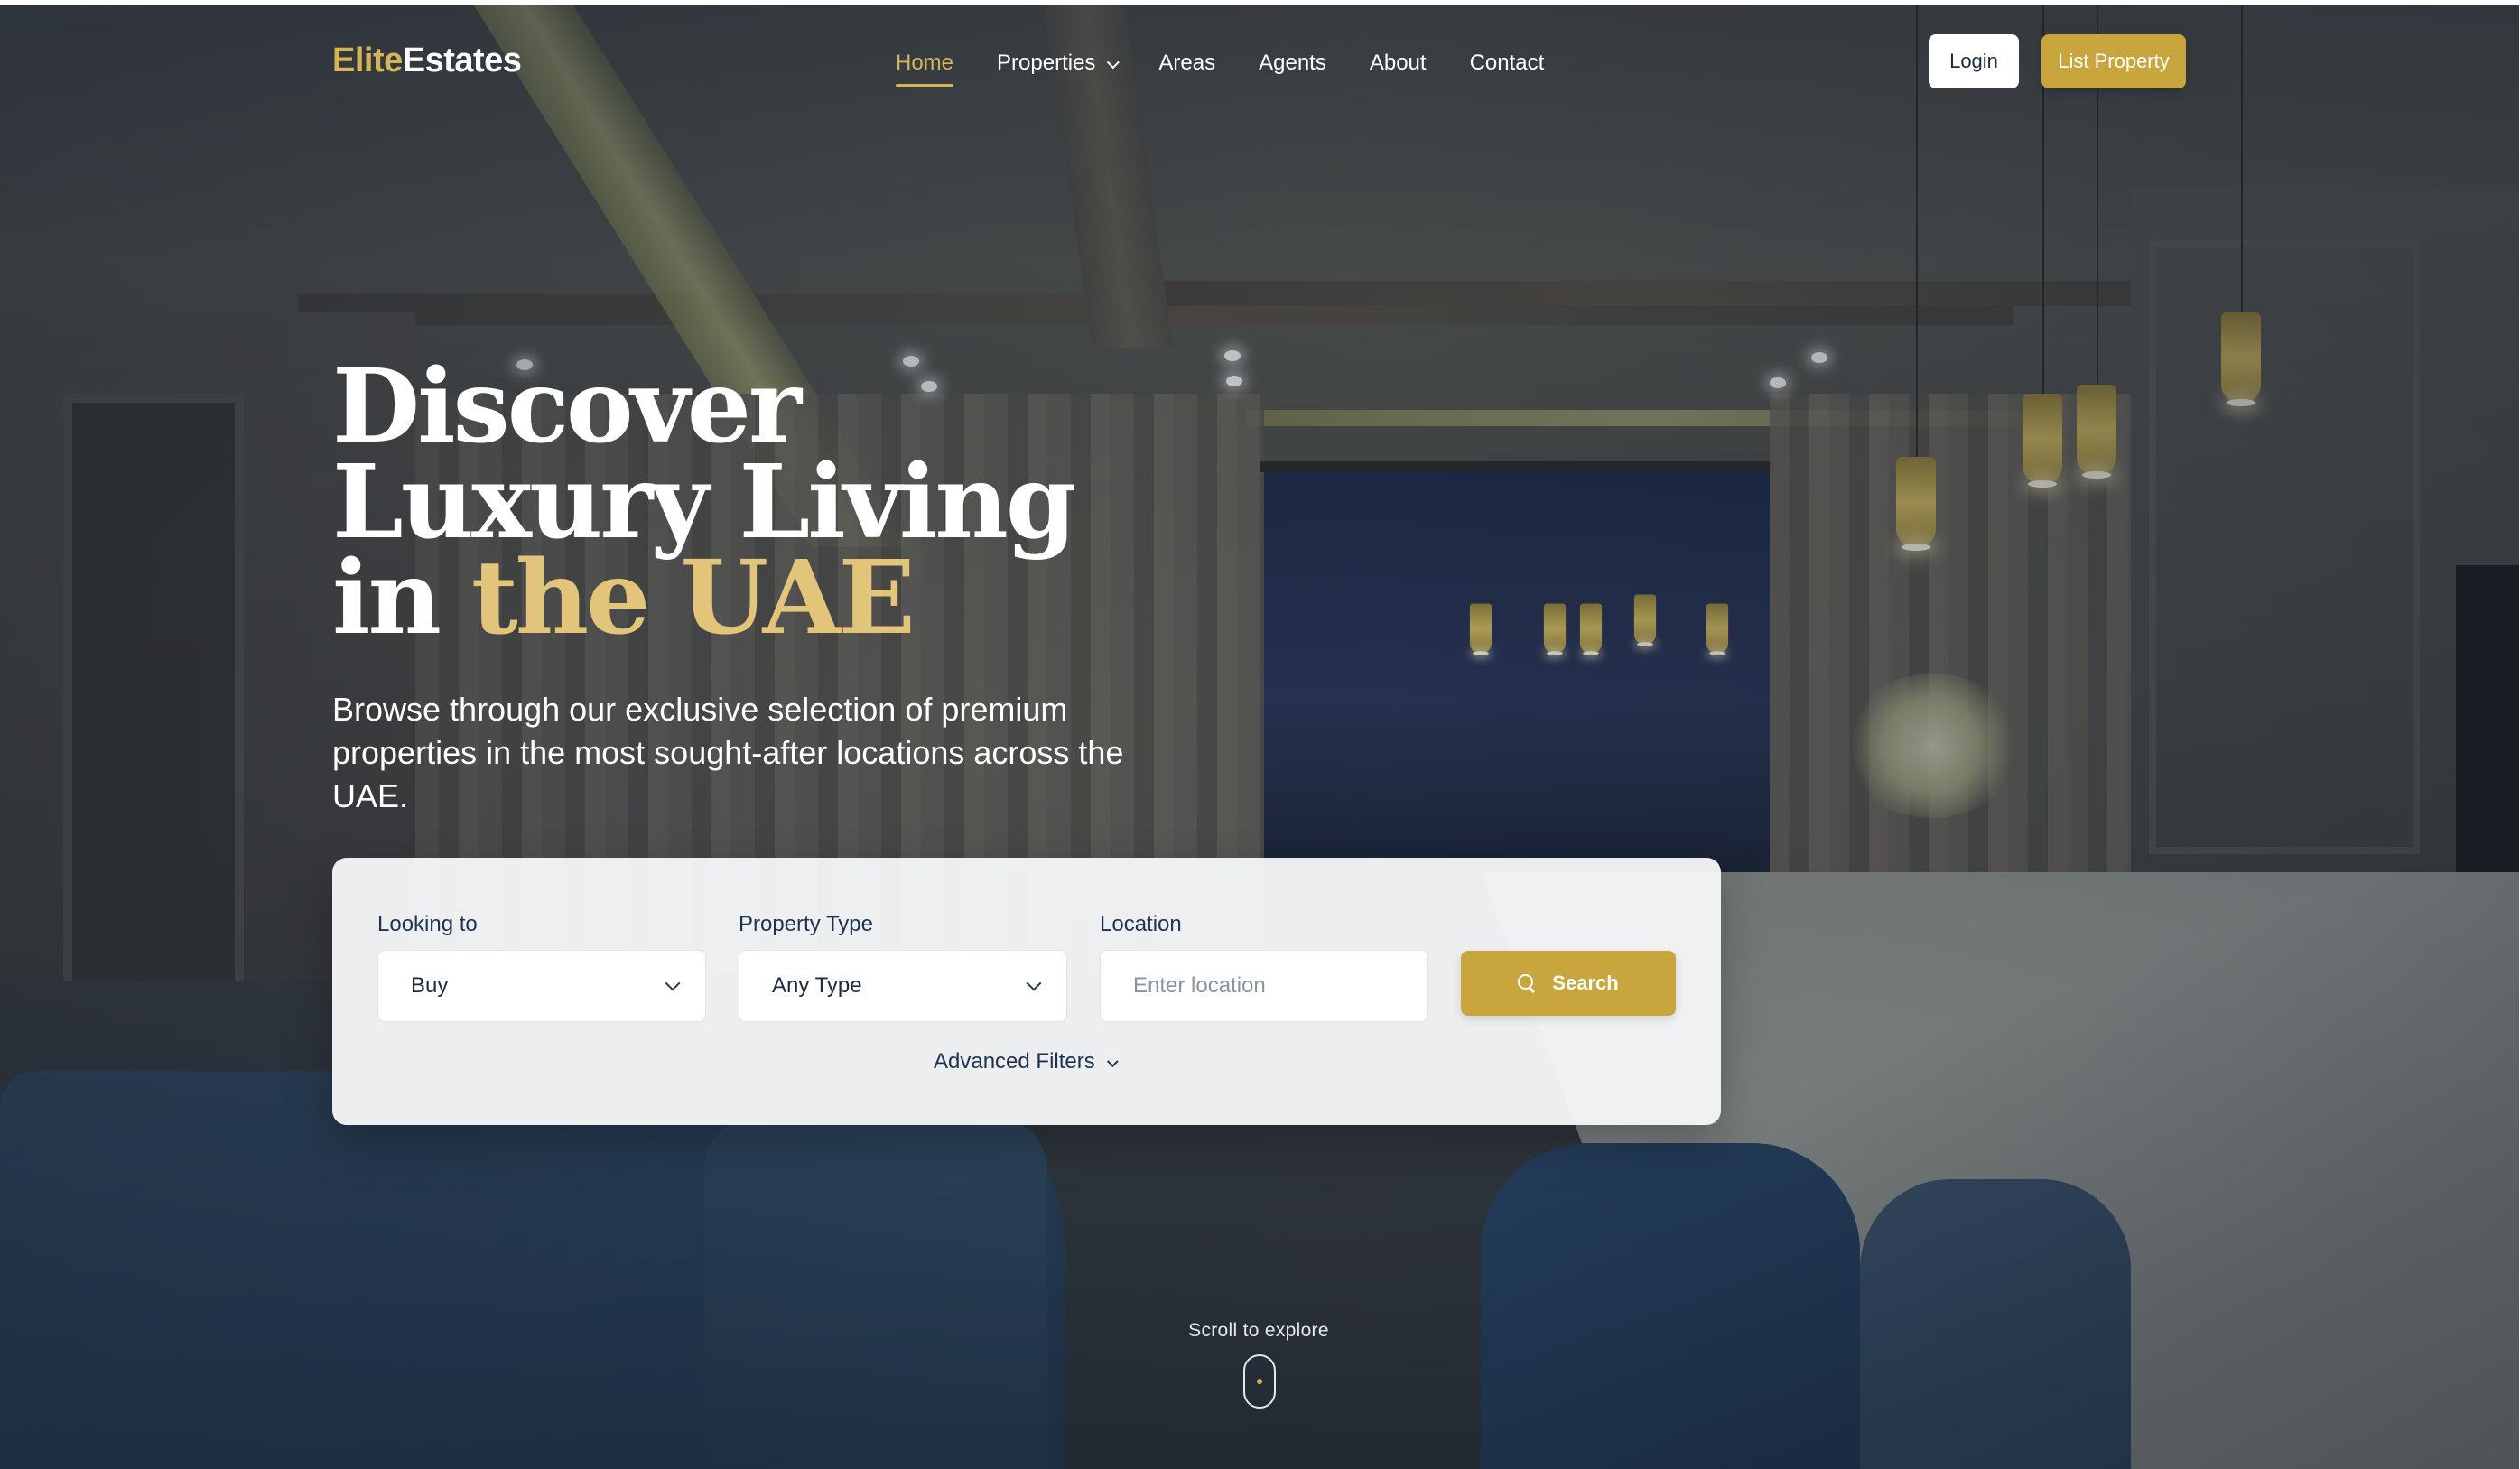 This screenshot has height=1469, width=2520. I want to click on brand-logo: EliteEstates, so click(427, 61).